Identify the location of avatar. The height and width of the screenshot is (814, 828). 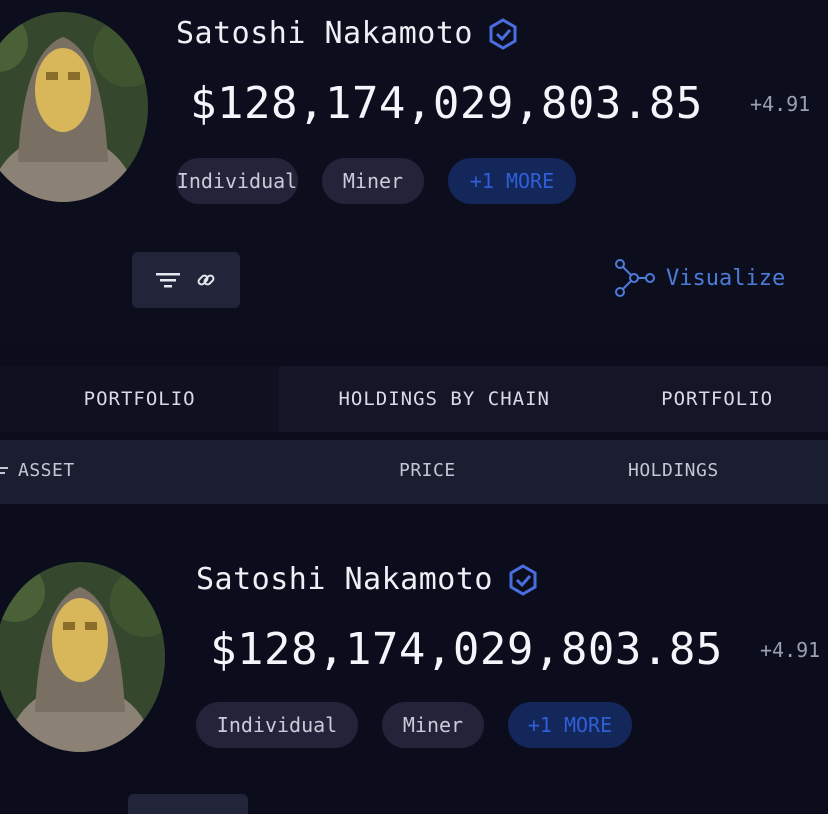
(74, 107).